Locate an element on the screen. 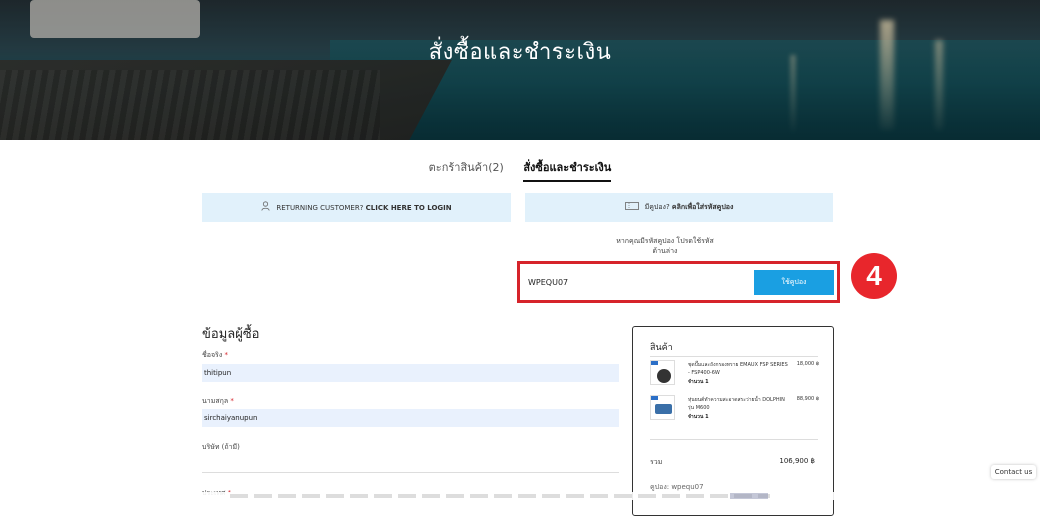 The image size is (1040, 516). coupon-highlight-frame: ใช้คูปอง is located at coordinates (678, 282).